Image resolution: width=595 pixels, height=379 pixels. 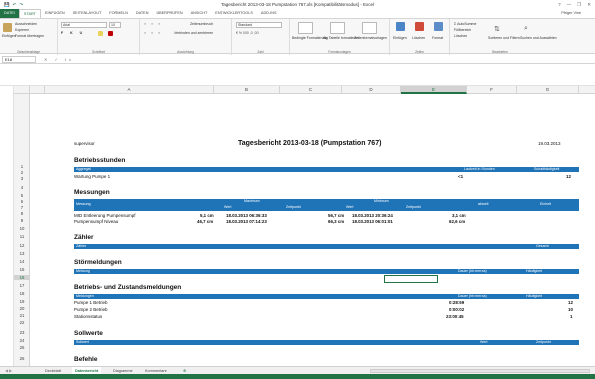 What do you see at coordinates (339, 52) in the screenshot?
I see `styles-label: Formatvorlagen` at bounding box center [339, 52].